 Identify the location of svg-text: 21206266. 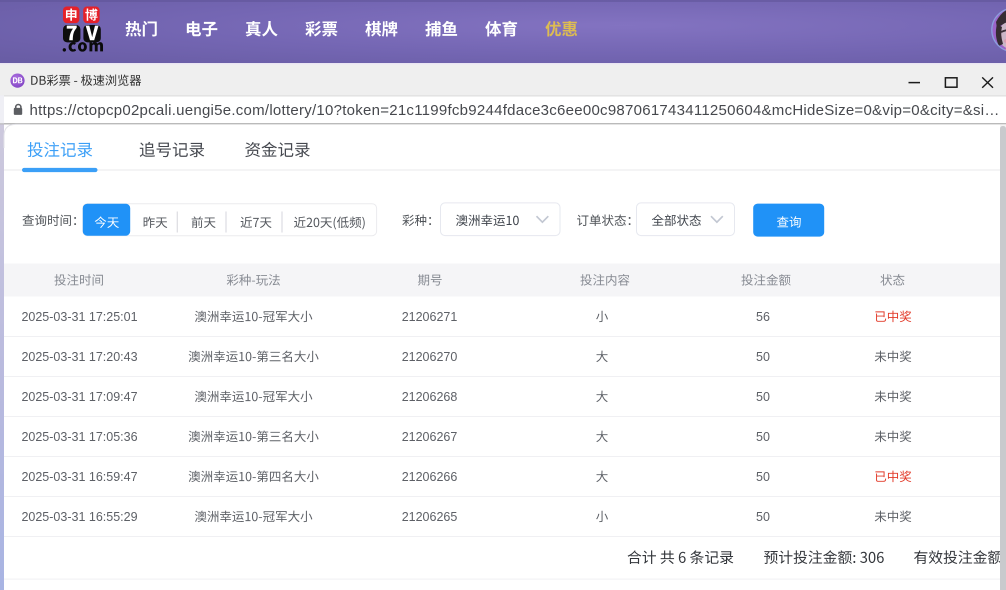
(430, 477).